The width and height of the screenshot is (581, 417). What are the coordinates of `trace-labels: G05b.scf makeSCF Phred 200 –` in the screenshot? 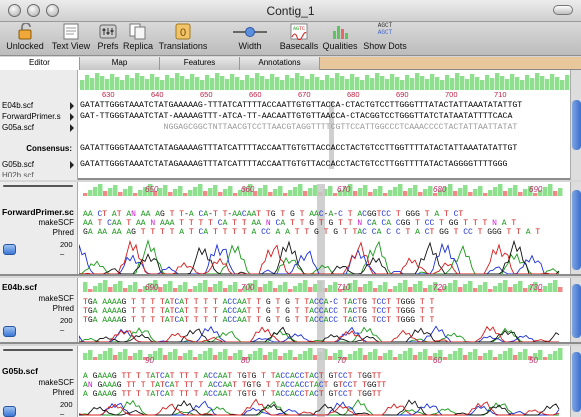 It's located at (39, 381).